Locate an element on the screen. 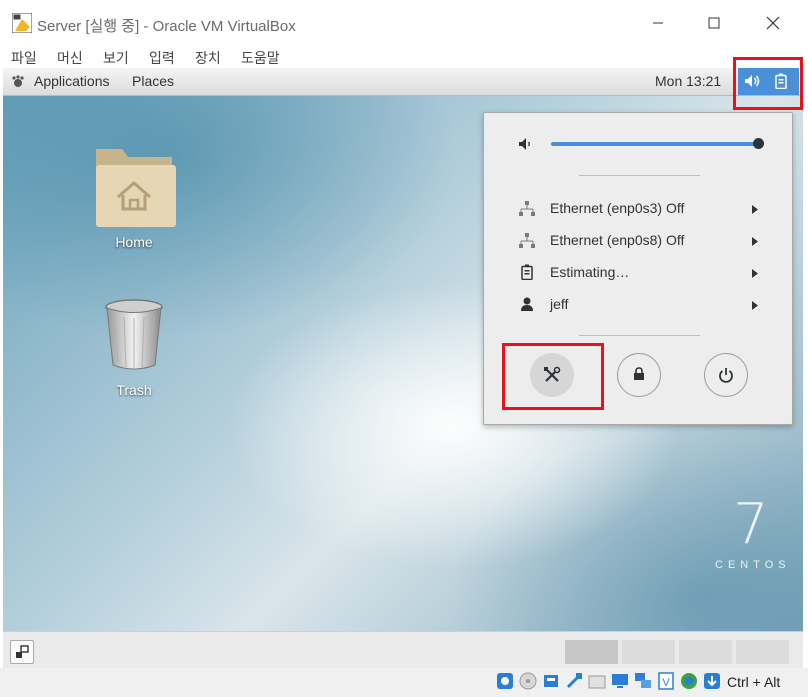 This screenshot has height=697, width=808. clock: Mon 13:21 is located at coordinates (688, 81).